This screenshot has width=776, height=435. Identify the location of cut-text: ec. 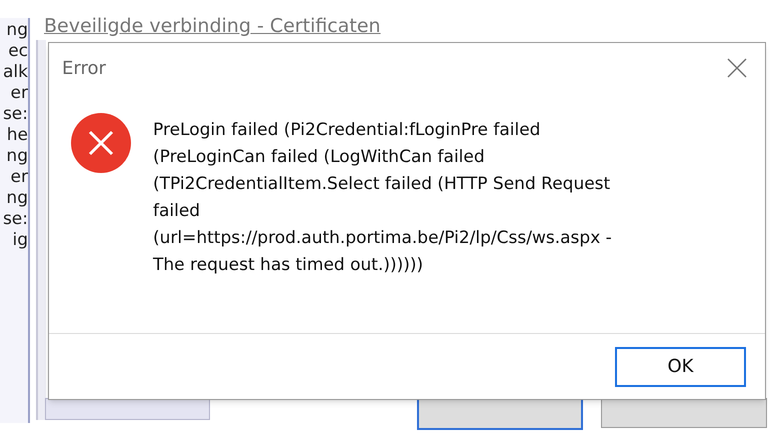
(18, 51).